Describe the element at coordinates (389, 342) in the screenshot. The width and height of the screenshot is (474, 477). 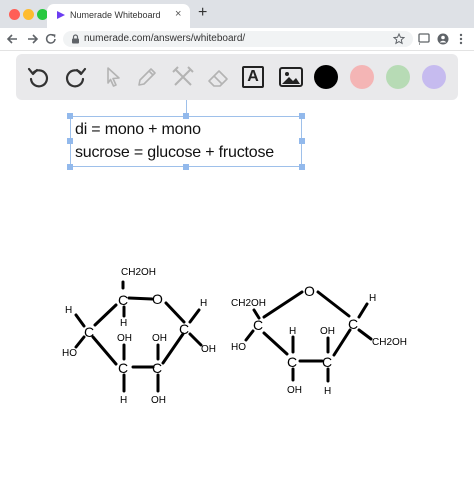
I see `fructose-c5-ch2oh: CH2OH` at that location.